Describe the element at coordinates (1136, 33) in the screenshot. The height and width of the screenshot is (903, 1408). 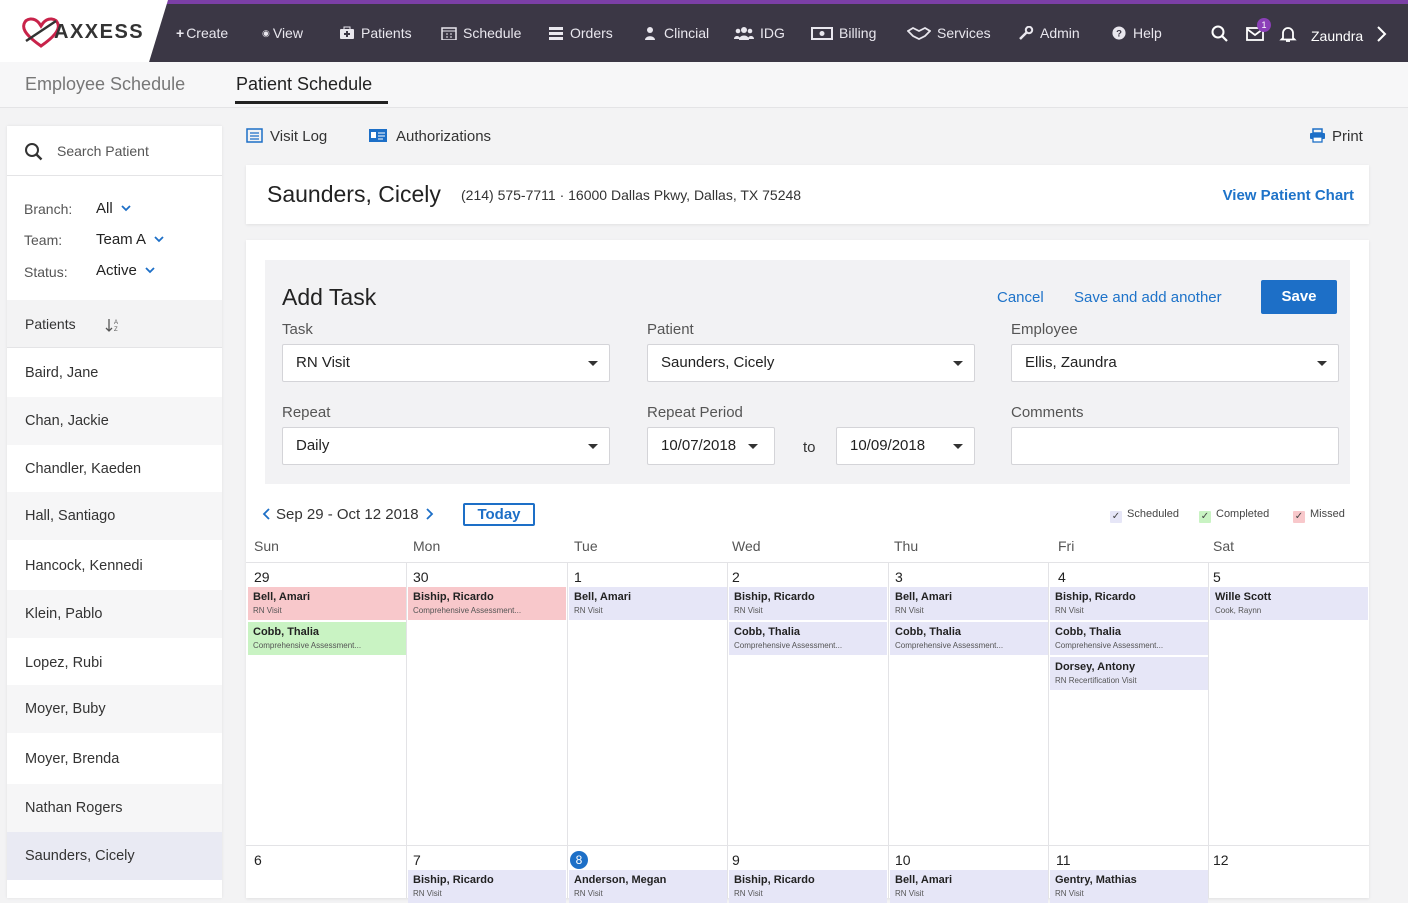
I see `nav-help: ? Help` at that location.